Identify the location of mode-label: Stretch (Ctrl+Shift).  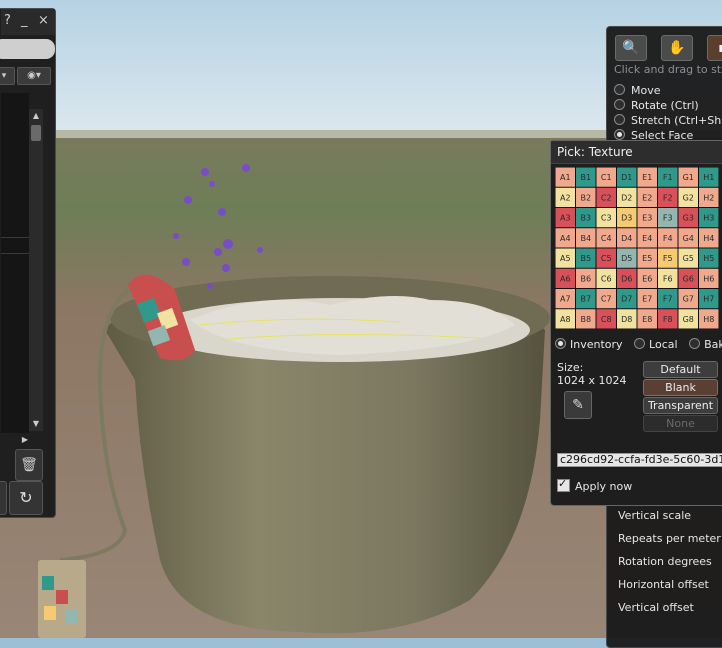
(676, 120).